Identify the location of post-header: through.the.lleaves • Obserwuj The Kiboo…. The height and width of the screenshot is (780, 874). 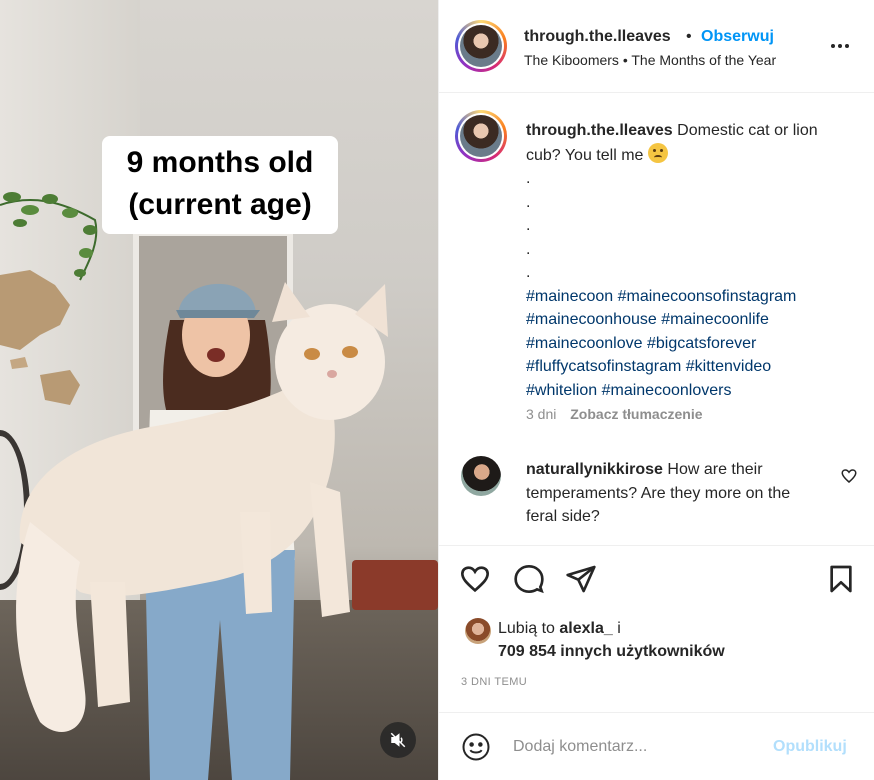
(656, 46).